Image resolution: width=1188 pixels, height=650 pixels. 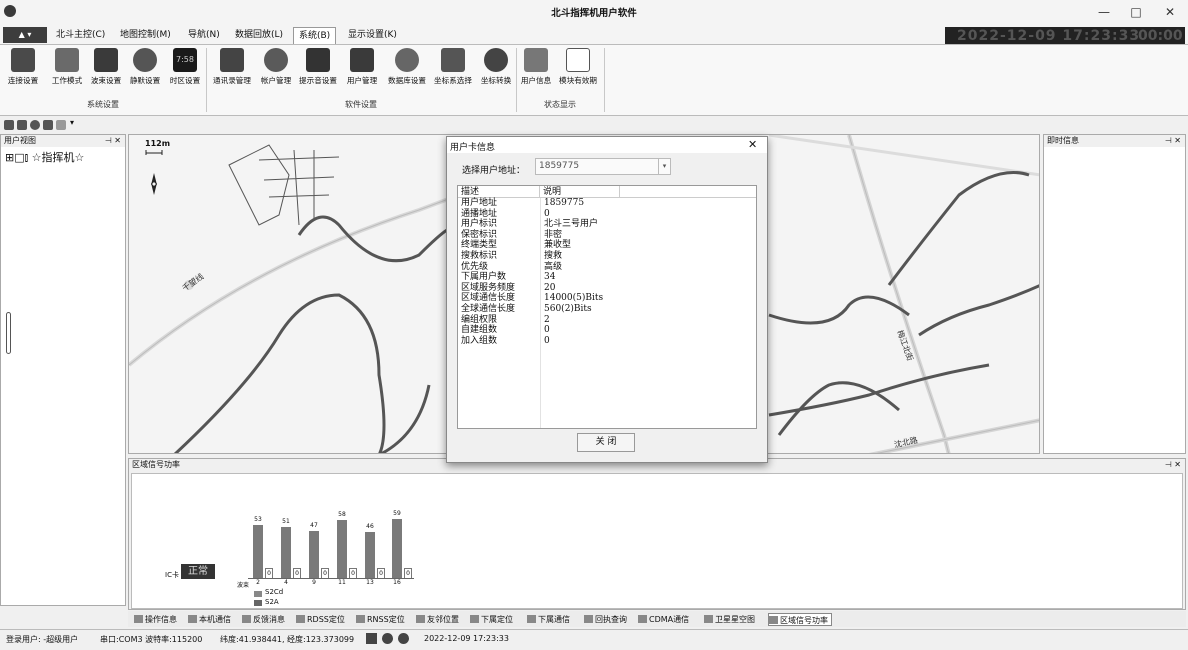 I want to click on beam-tick-label: 4, so click(x=286, y=582).